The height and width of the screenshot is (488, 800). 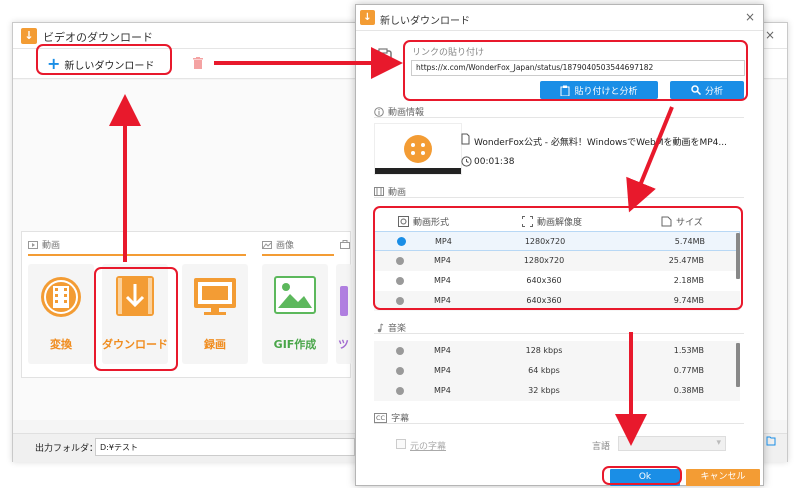 I want to click on tile-toolbox-label: ツ, so click(x=343, y=344).